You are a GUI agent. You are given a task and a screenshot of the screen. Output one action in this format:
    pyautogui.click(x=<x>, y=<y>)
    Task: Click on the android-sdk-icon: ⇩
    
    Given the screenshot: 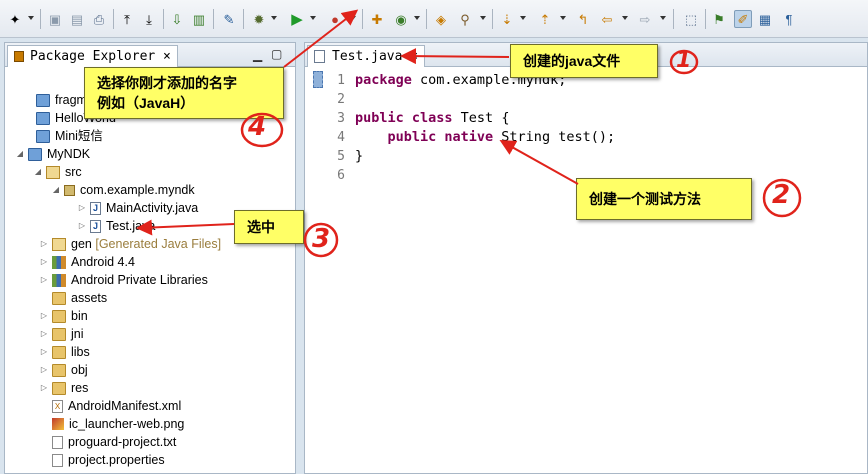 What is the action you would take?
    pyautogui.click(x=177, y=19)
    